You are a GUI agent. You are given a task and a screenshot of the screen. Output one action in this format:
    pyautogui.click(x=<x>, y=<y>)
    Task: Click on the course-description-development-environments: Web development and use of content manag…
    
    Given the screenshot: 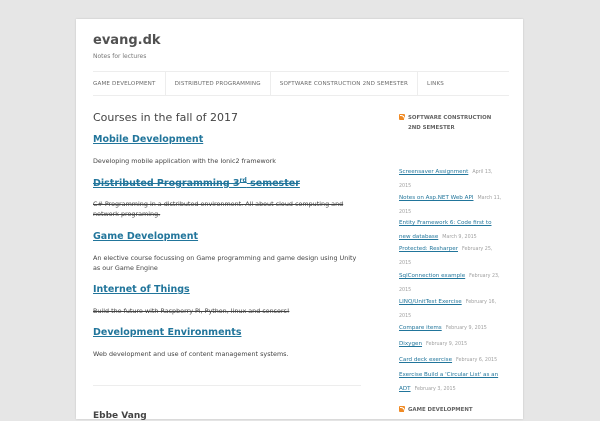 What is the action you would take?
    pyautogui.click(x=191, y=354)
    